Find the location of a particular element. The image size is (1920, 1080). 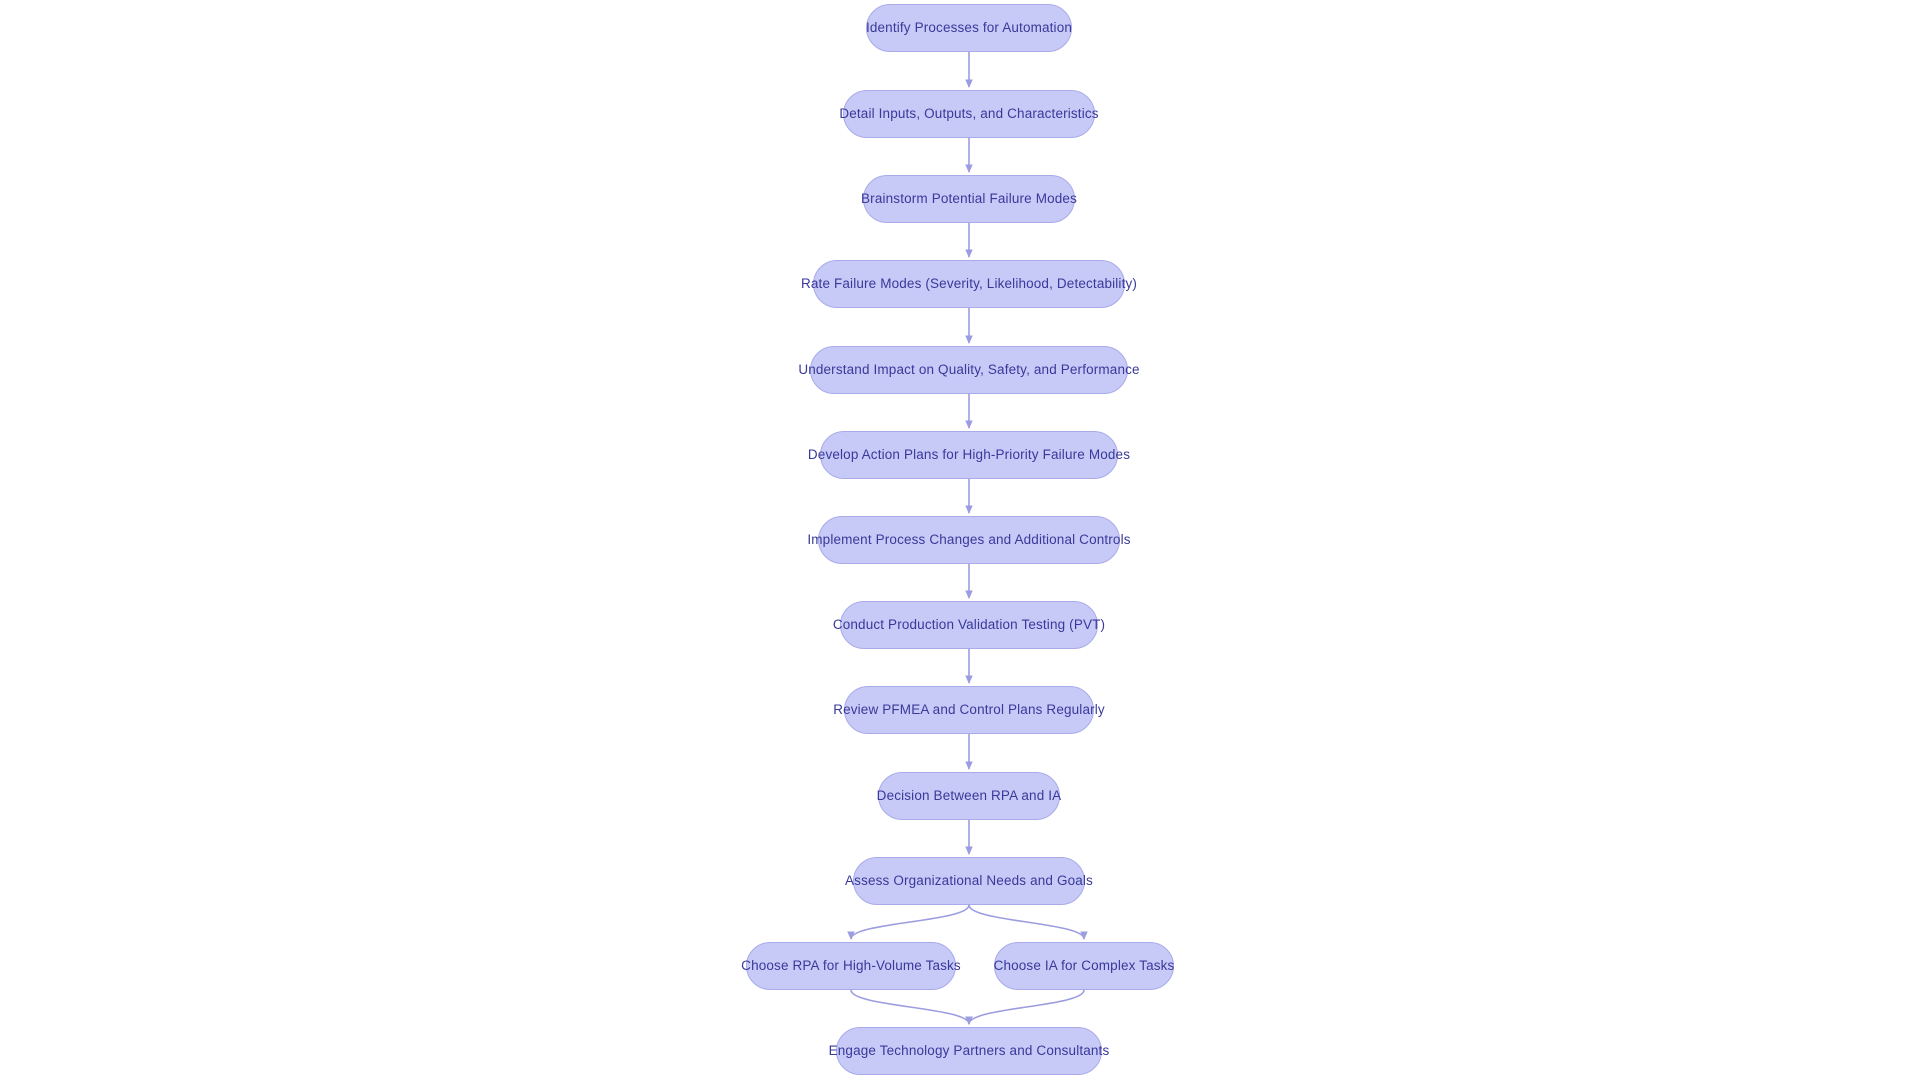

flow-edge-n13-to-n14 is located at coordinates (1025, 1007).